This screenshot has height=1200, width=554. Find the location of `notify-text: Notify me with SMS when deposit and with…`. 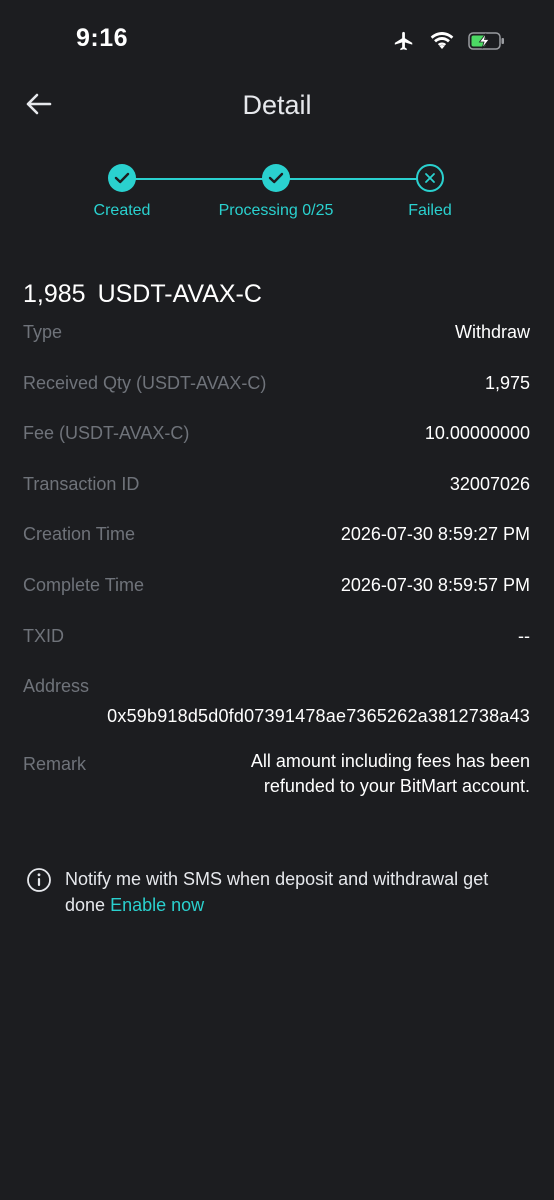

notify-text: Notify me with SMS when deposit and with… is located at coordinates (290, 892).